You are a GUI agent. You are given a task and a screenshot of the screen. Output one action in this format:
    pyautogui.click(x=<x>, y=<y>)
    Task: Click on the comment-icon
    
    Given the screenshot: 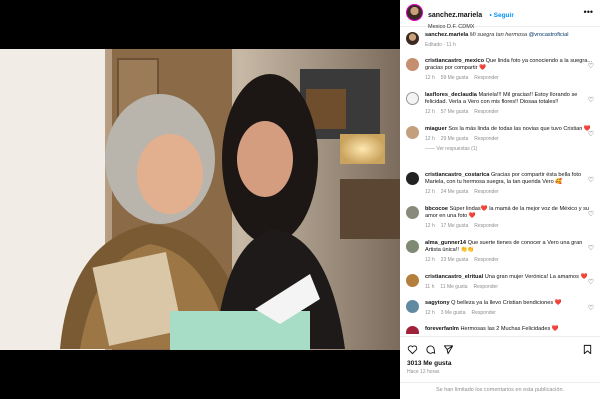 What is the action you would take?
    pyautogui.click(x=430, y=349)
    